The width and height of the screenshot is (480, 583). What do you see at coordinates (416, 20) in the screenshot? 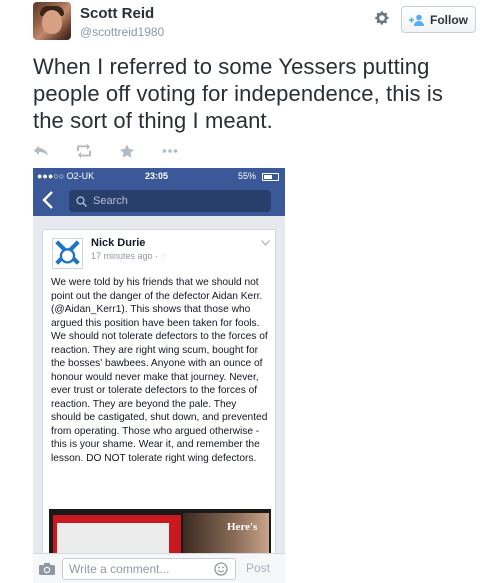
I see `add-user-icon` at bounding box center [416, 20].